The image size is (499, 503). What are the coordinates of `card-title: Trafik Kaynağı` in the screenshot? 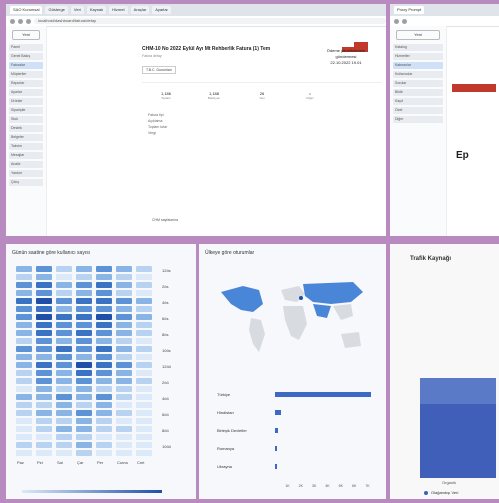 It's located at (431, 259).